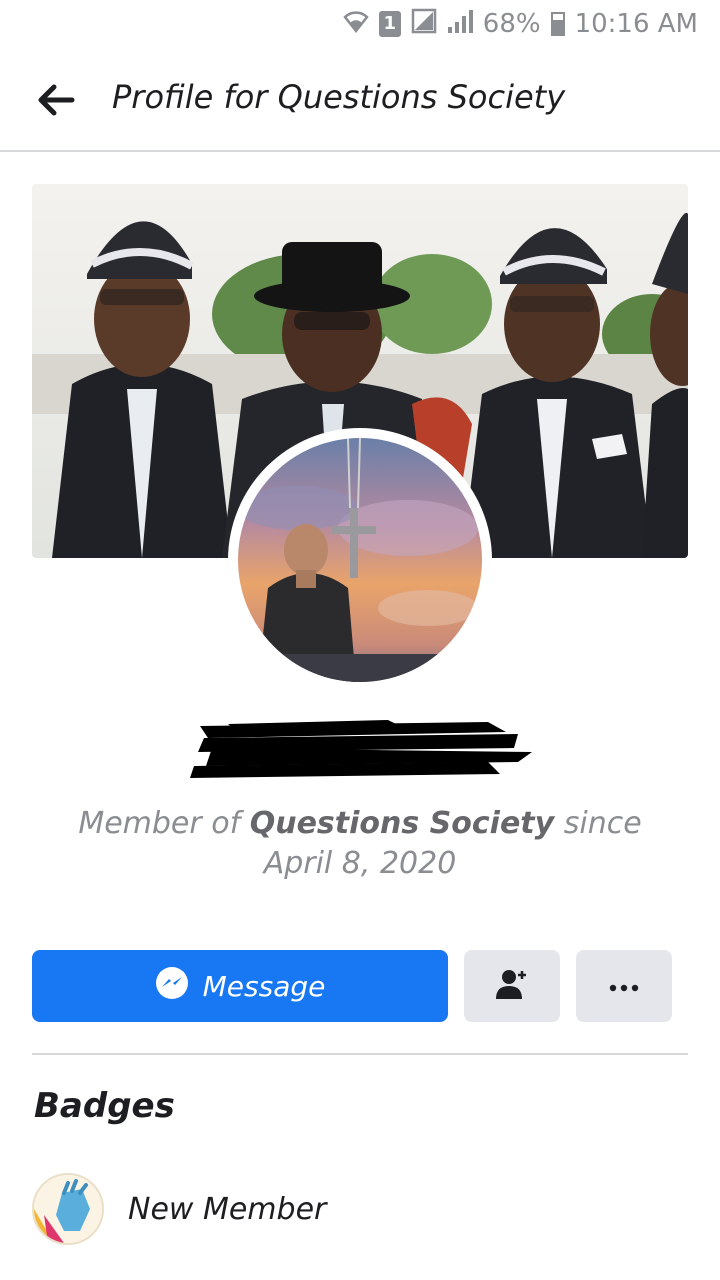 This screenshot has width=720, height=1280. Describe the element at coordinates (56, 106) in the screenshot. I see `arrow-left-icon` at that location.